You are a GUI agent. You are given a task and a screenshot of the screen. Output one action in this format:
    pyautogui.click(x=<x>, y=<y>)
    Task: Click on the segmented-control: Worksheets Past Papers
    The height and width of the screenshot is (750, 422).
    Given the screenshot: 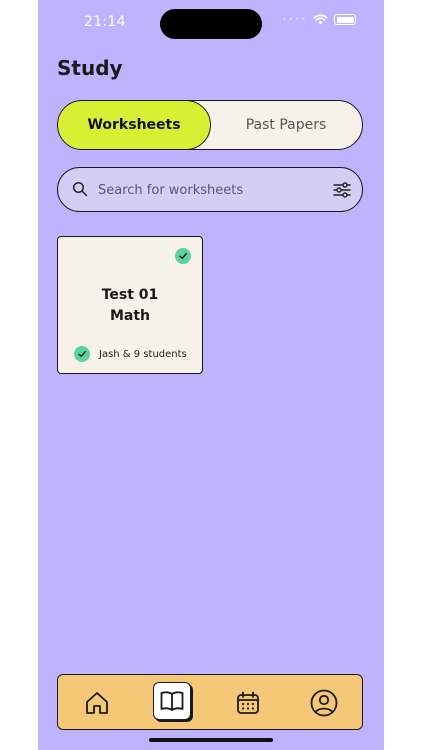 What is the action you would take?
    pyautogui.click(x=210, y=125)
    